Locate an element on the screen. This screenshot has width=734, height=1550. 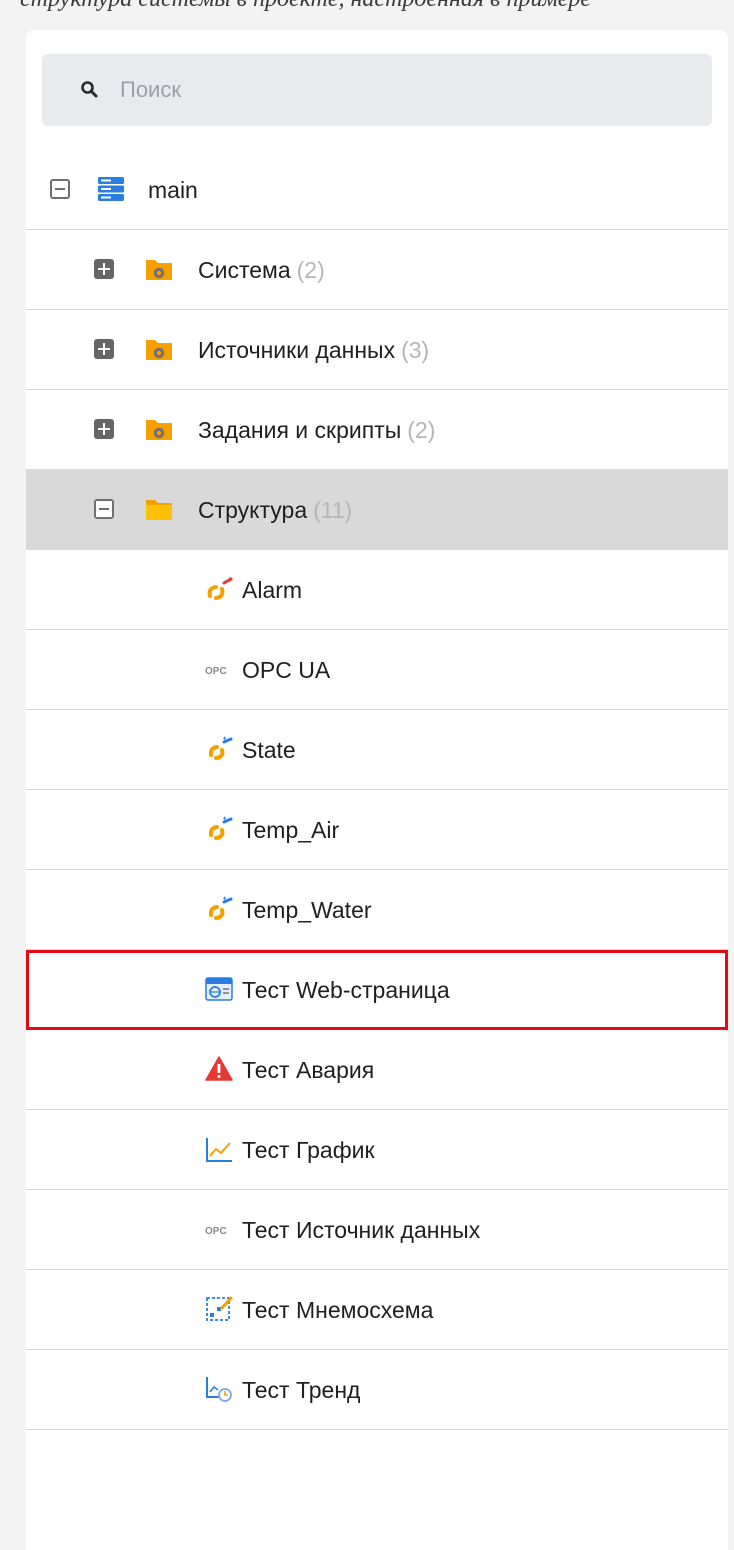
tree-folder-data-sources: Источники данных (3) is located at coordinates (377, 350).